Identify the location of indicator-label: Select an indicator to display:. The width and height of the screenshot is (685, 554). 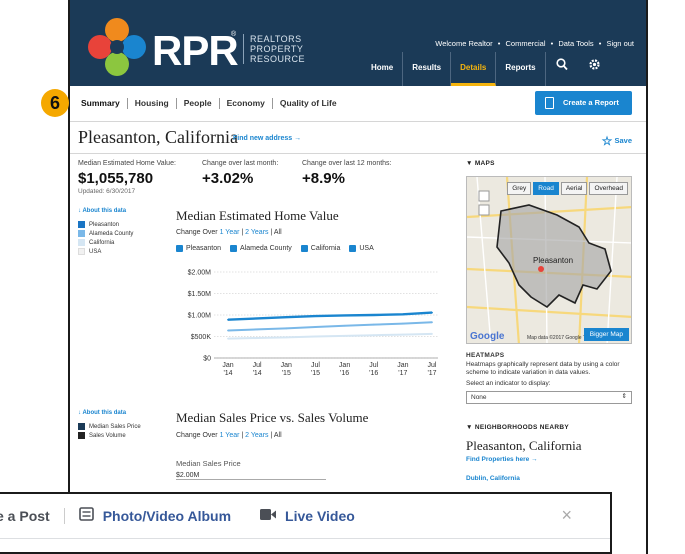
(508, 383).